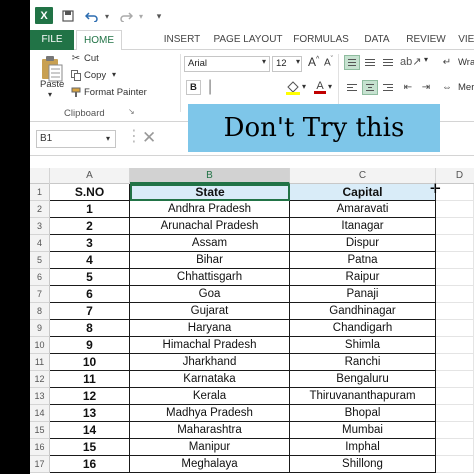 The height and width of the screenshot is (474, 474). What do you see at coordinates (352, 87) in the screenshot?
I see `align-left-button` at bounding box center [352, 87].